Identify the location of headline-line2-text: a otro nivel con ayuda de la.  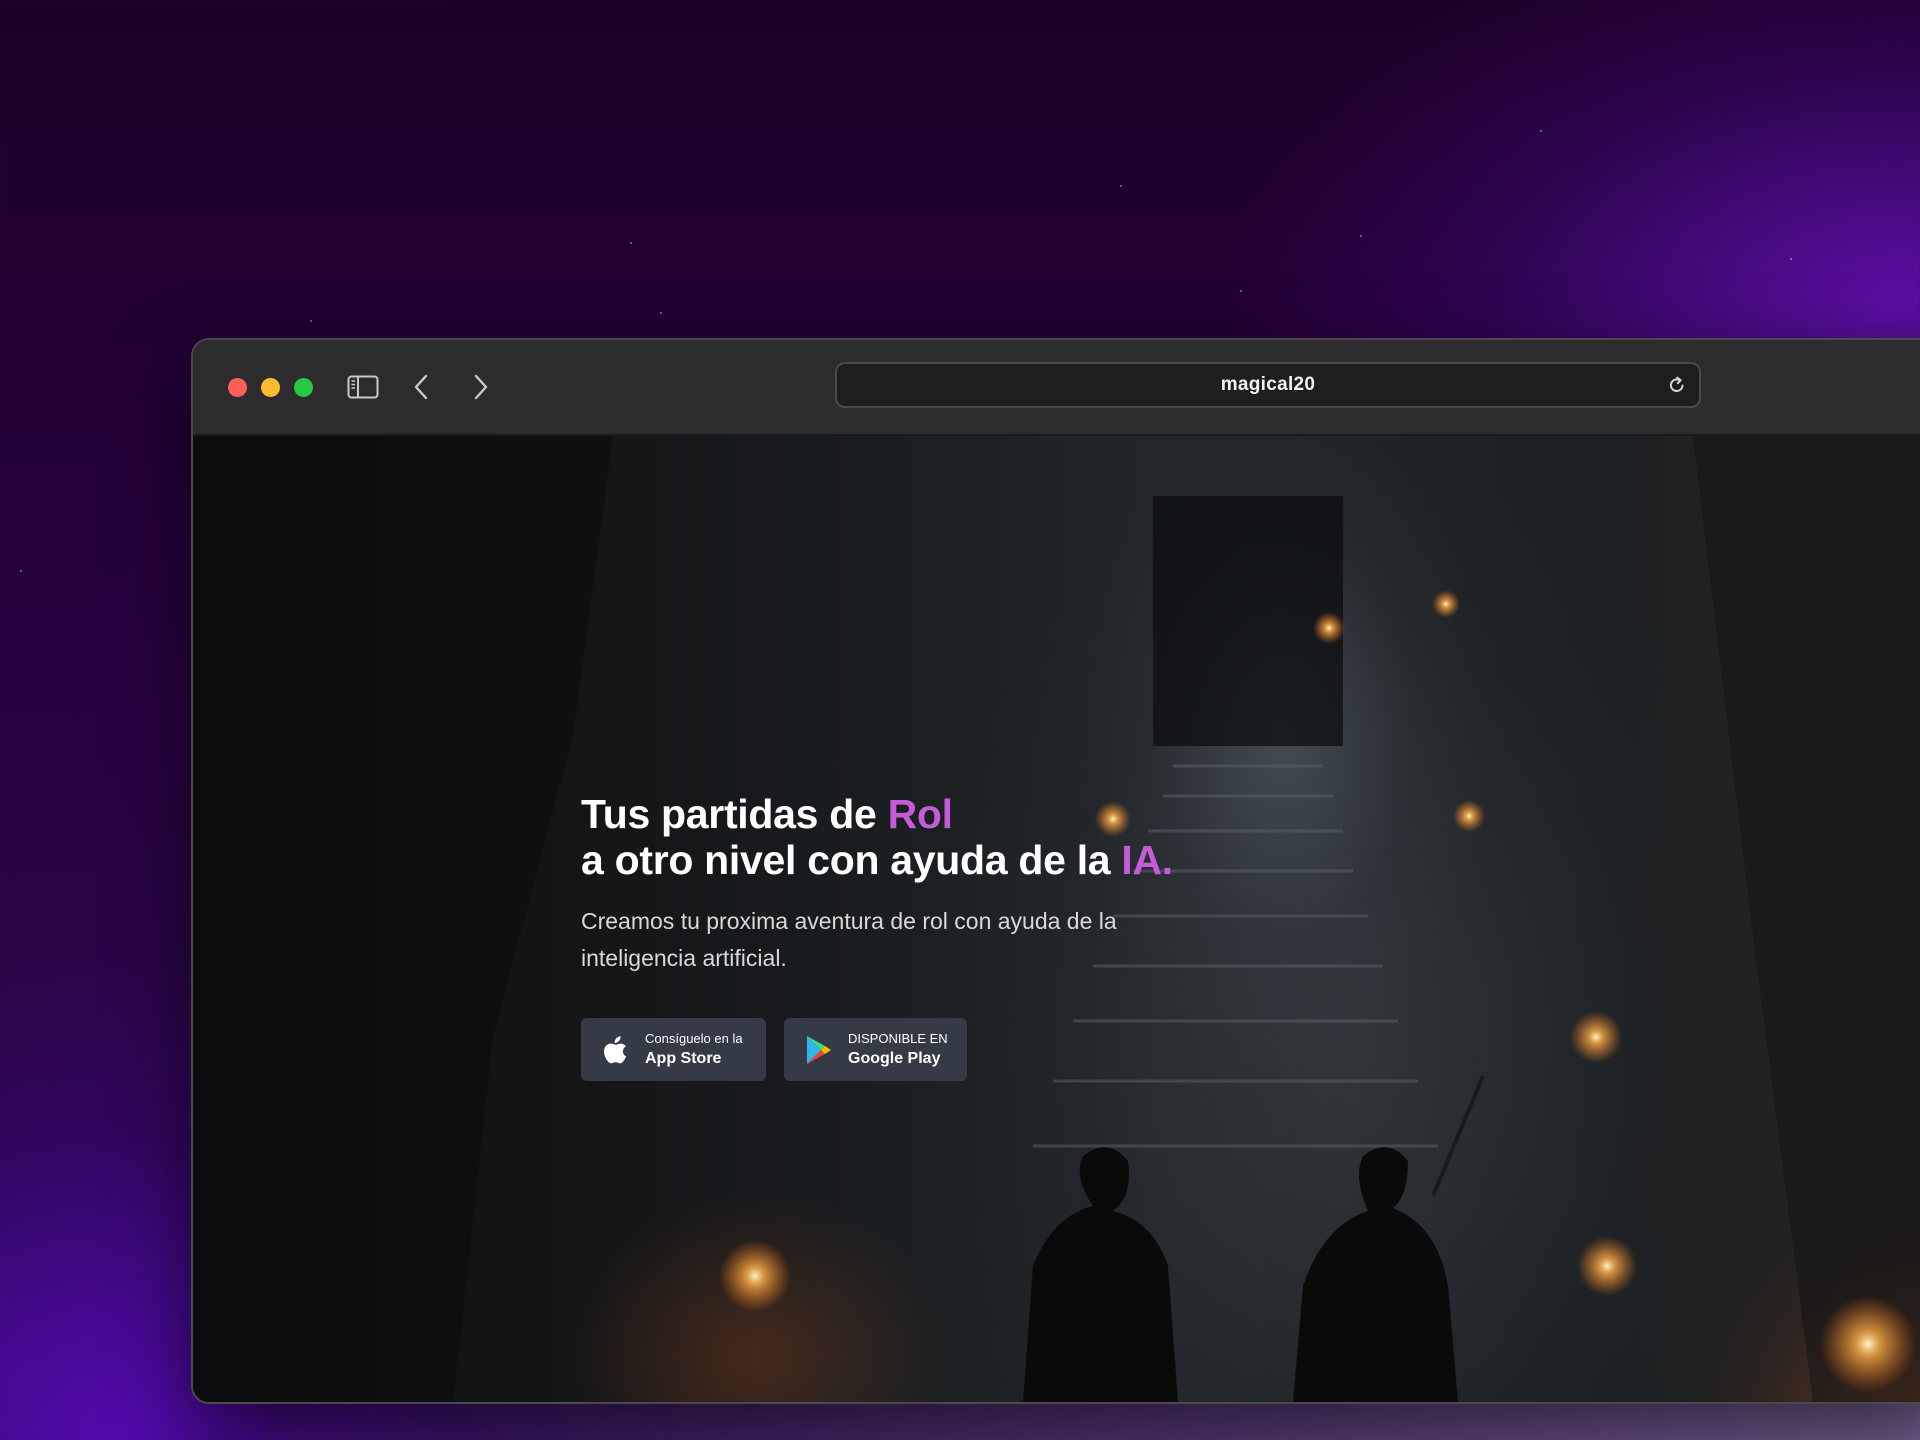
(851, 860).